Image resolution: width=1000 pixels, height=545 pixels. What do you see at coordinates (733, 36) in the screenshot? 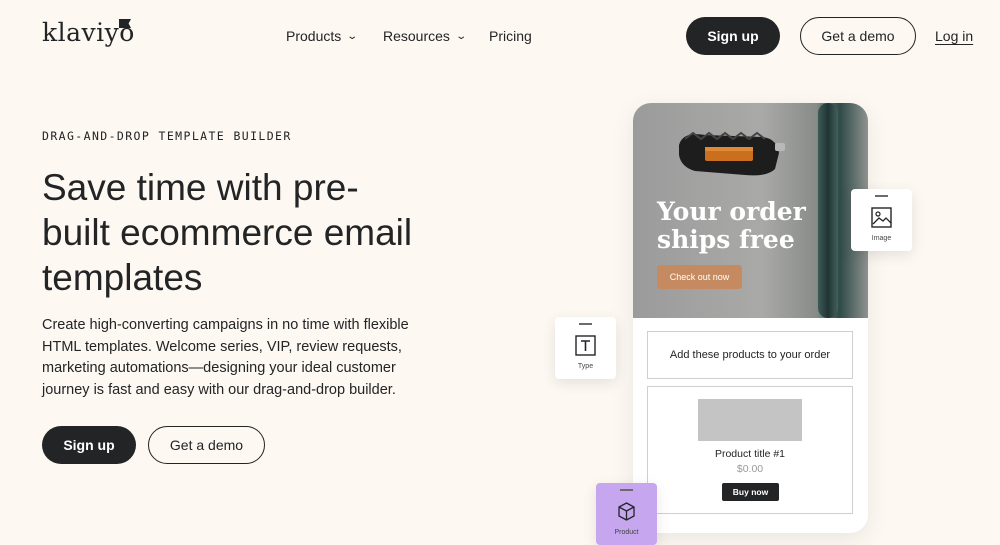
I see `header-signup-button: Sign up` at bounding box center [733, 36].